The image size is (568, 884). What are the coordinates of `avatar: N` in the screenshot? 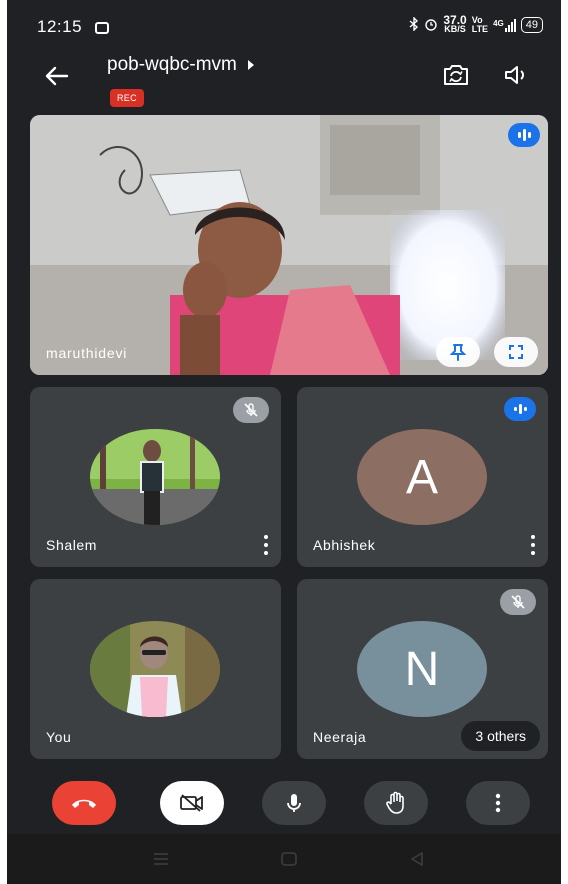 It's located at (422, 669).